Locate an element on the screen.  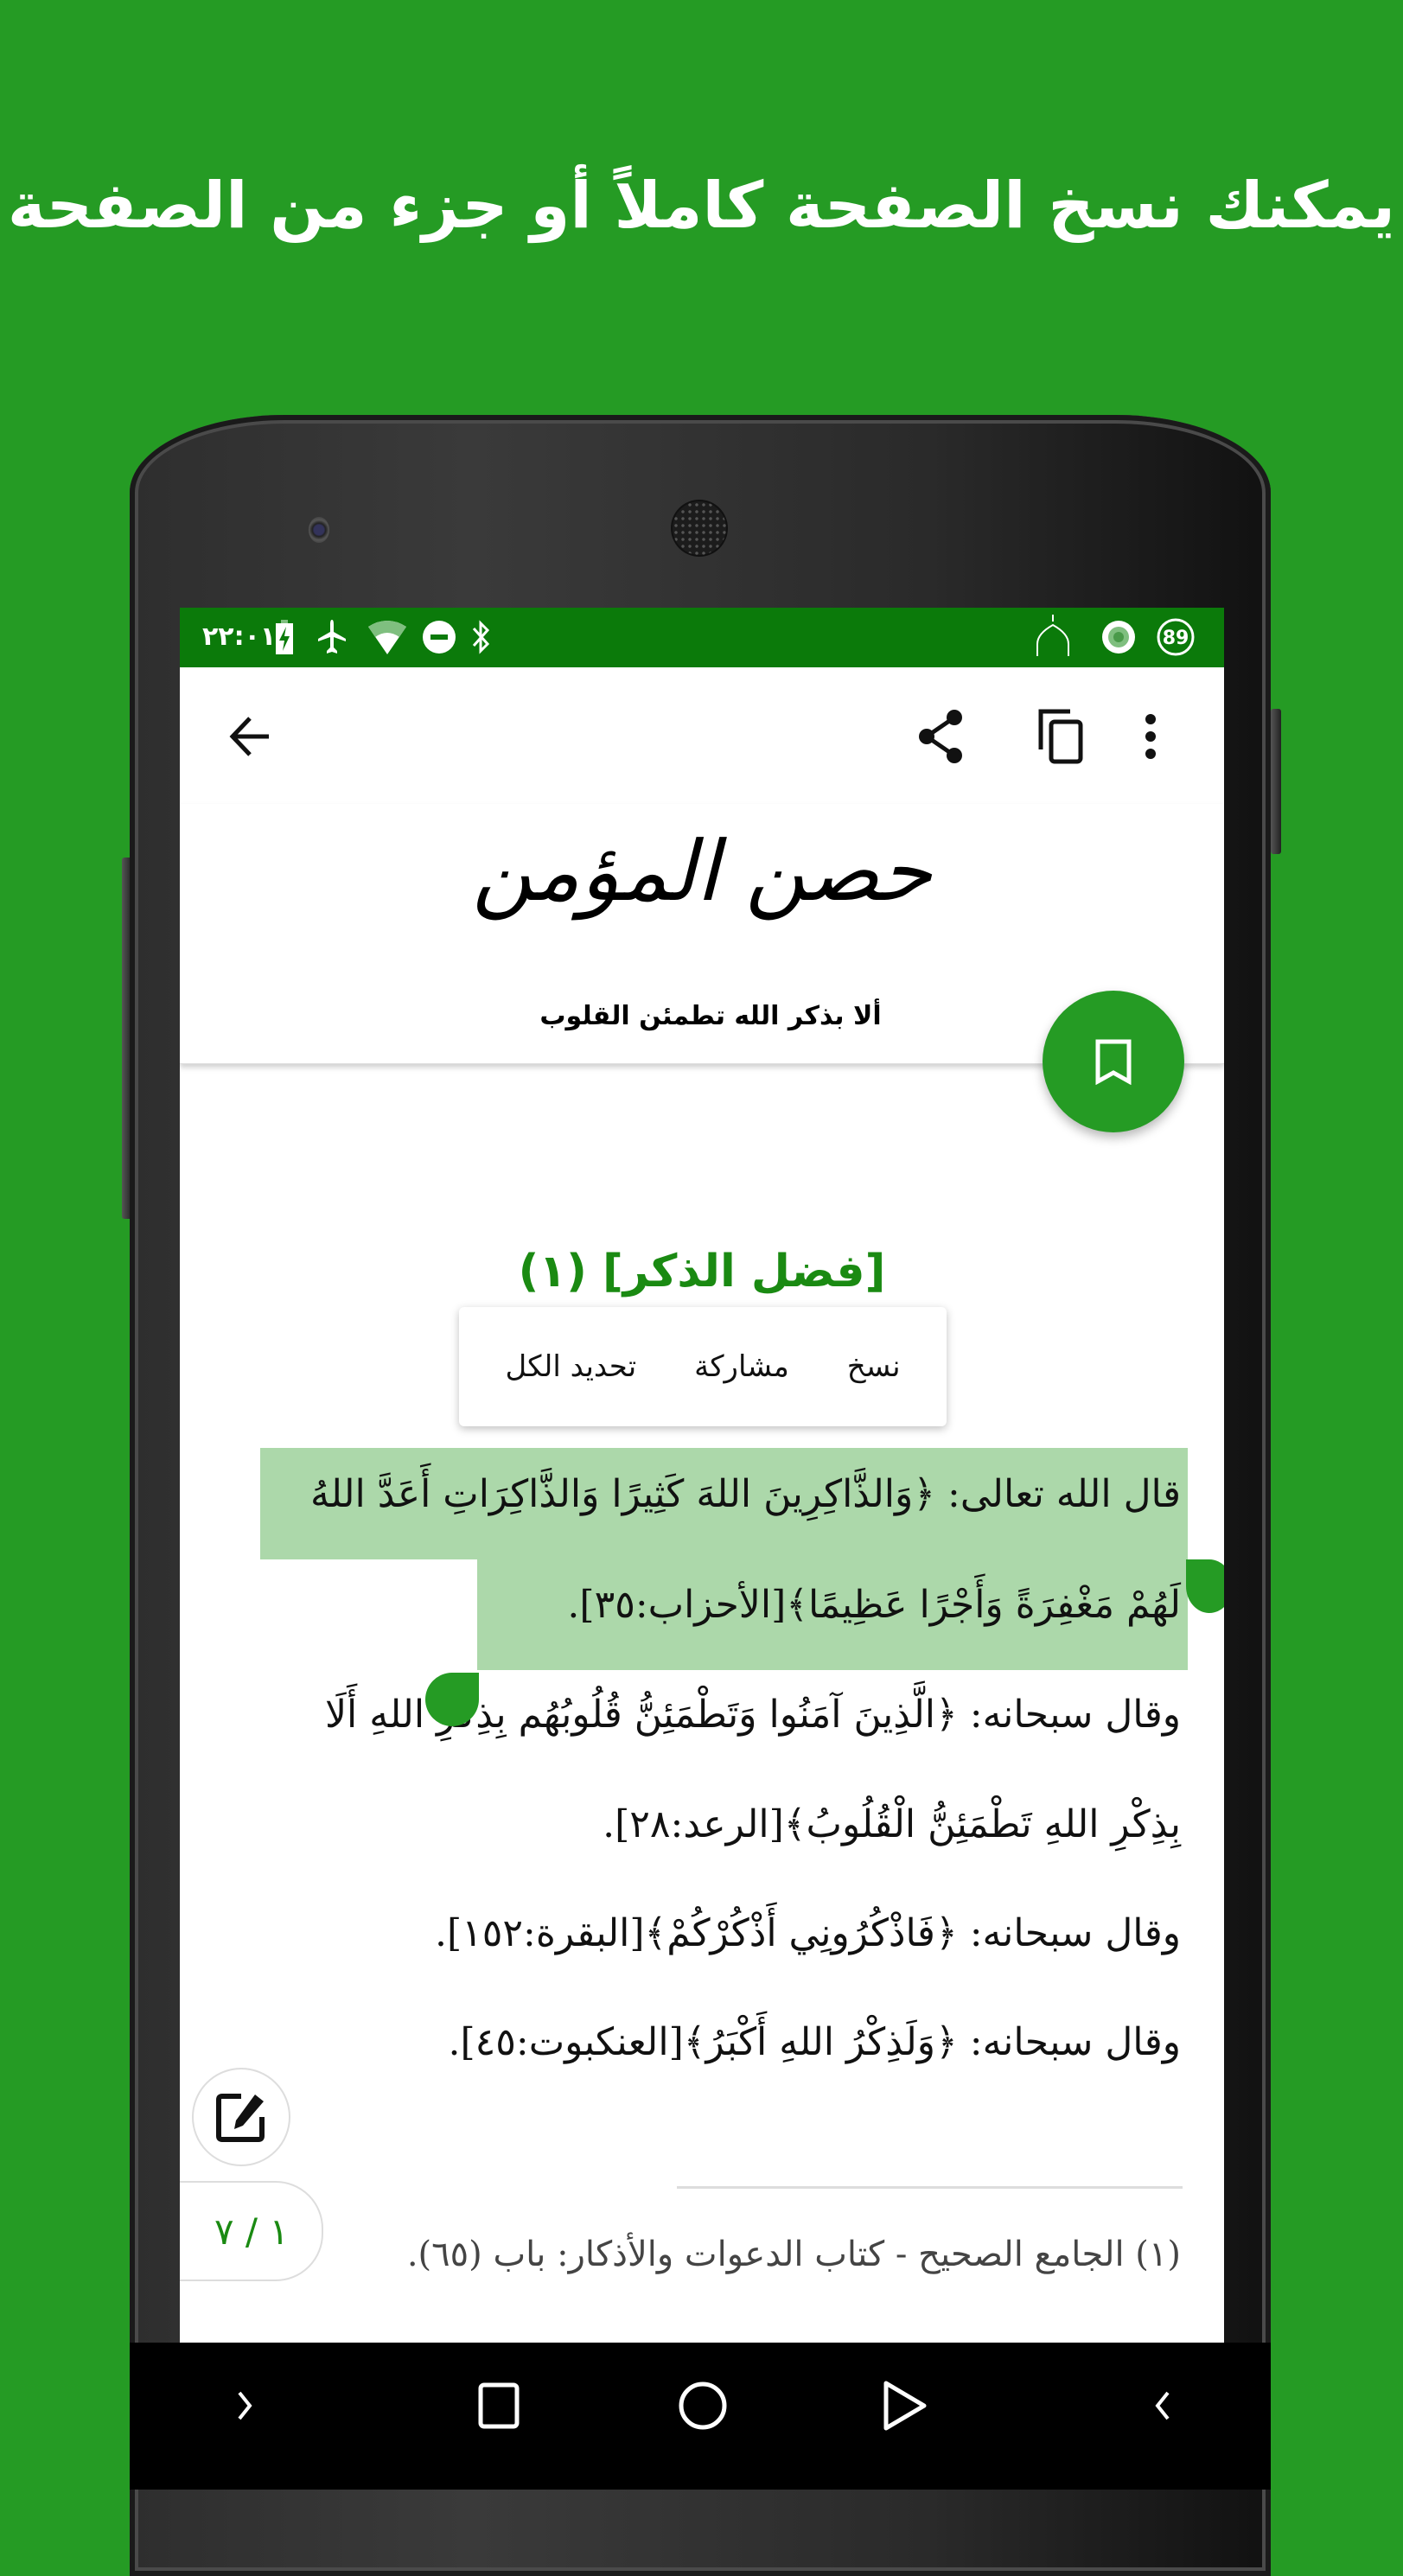
back-button-nav is located at coordinates (905, 2406).